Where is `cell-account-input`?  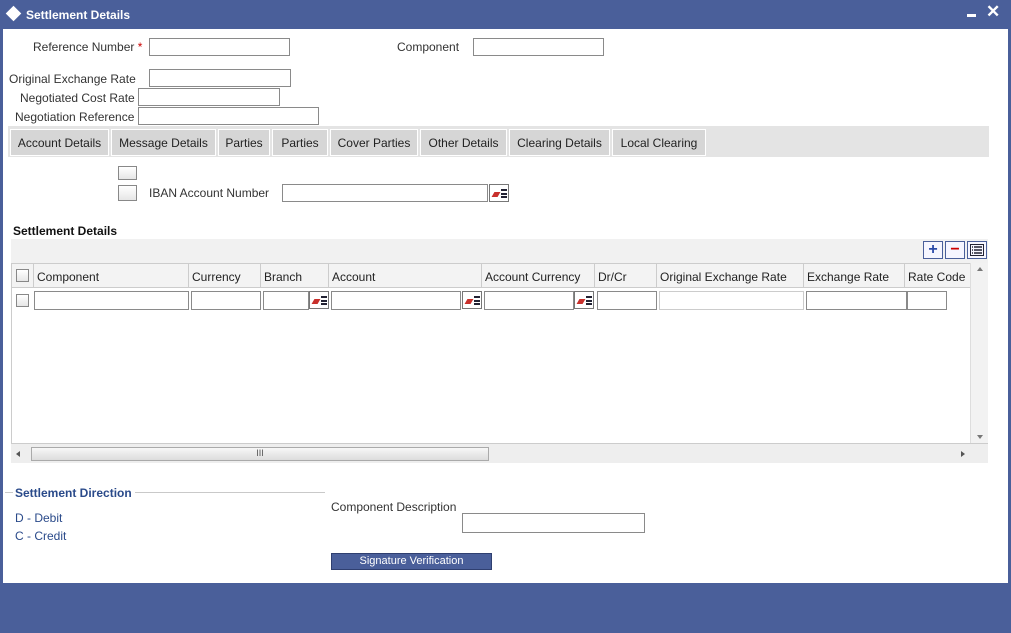 cell-account-input is located at coordinates (396, 300).